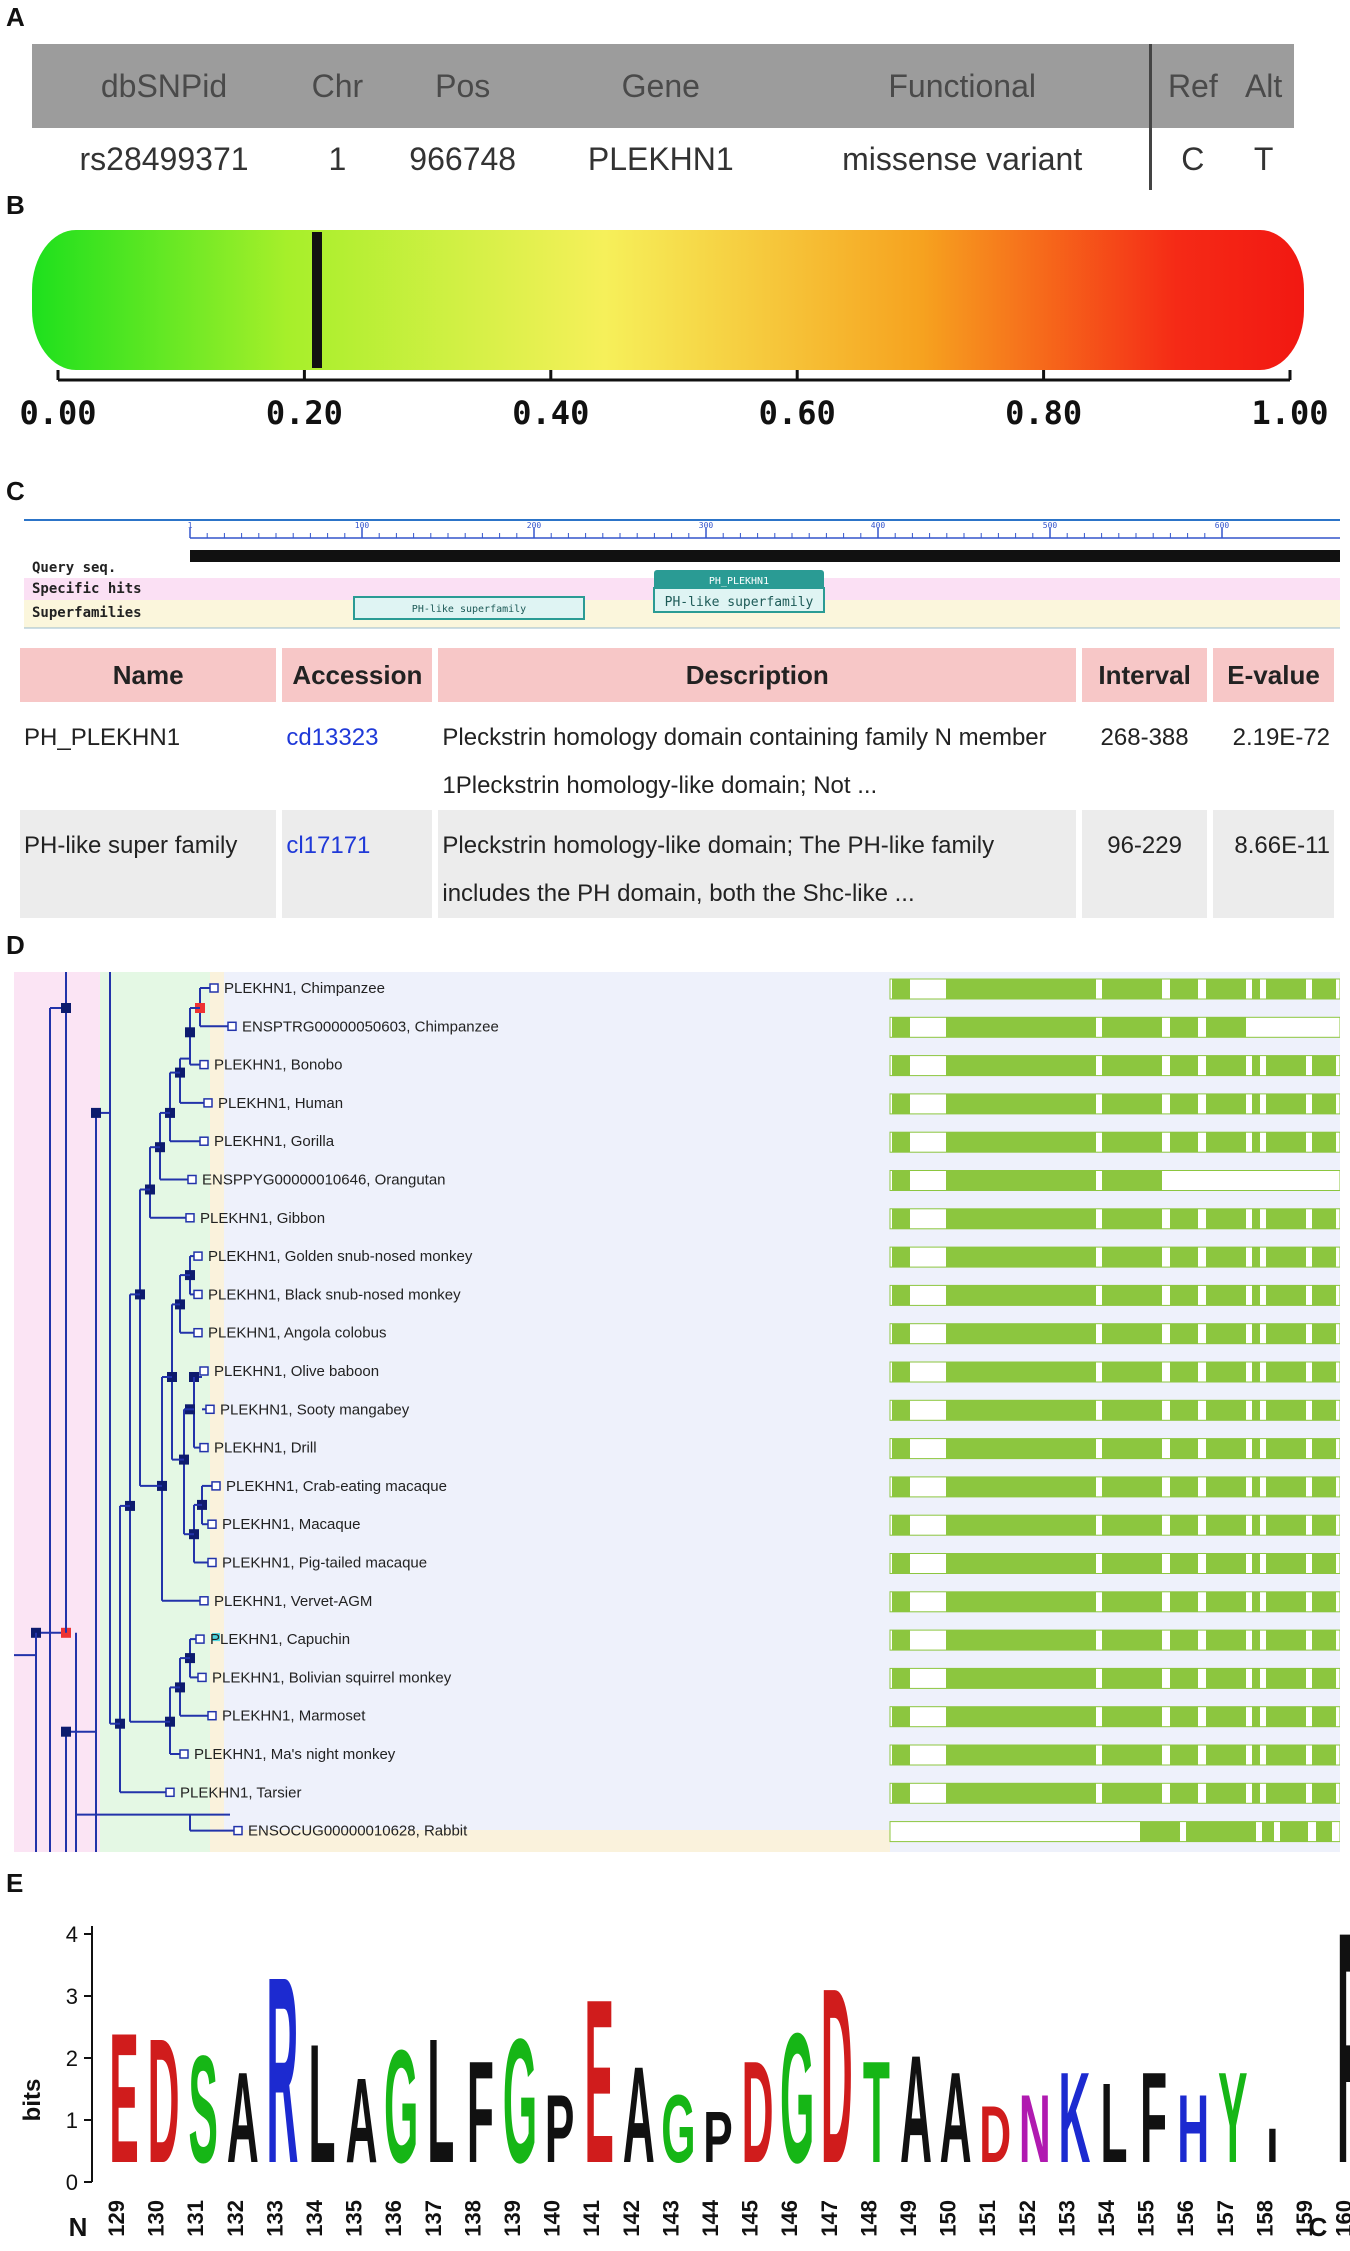  What do you see at coordinates (32, 2100) in the screenshot?
I see `y-axis-label: bits` at bounding box center [32, 2100].